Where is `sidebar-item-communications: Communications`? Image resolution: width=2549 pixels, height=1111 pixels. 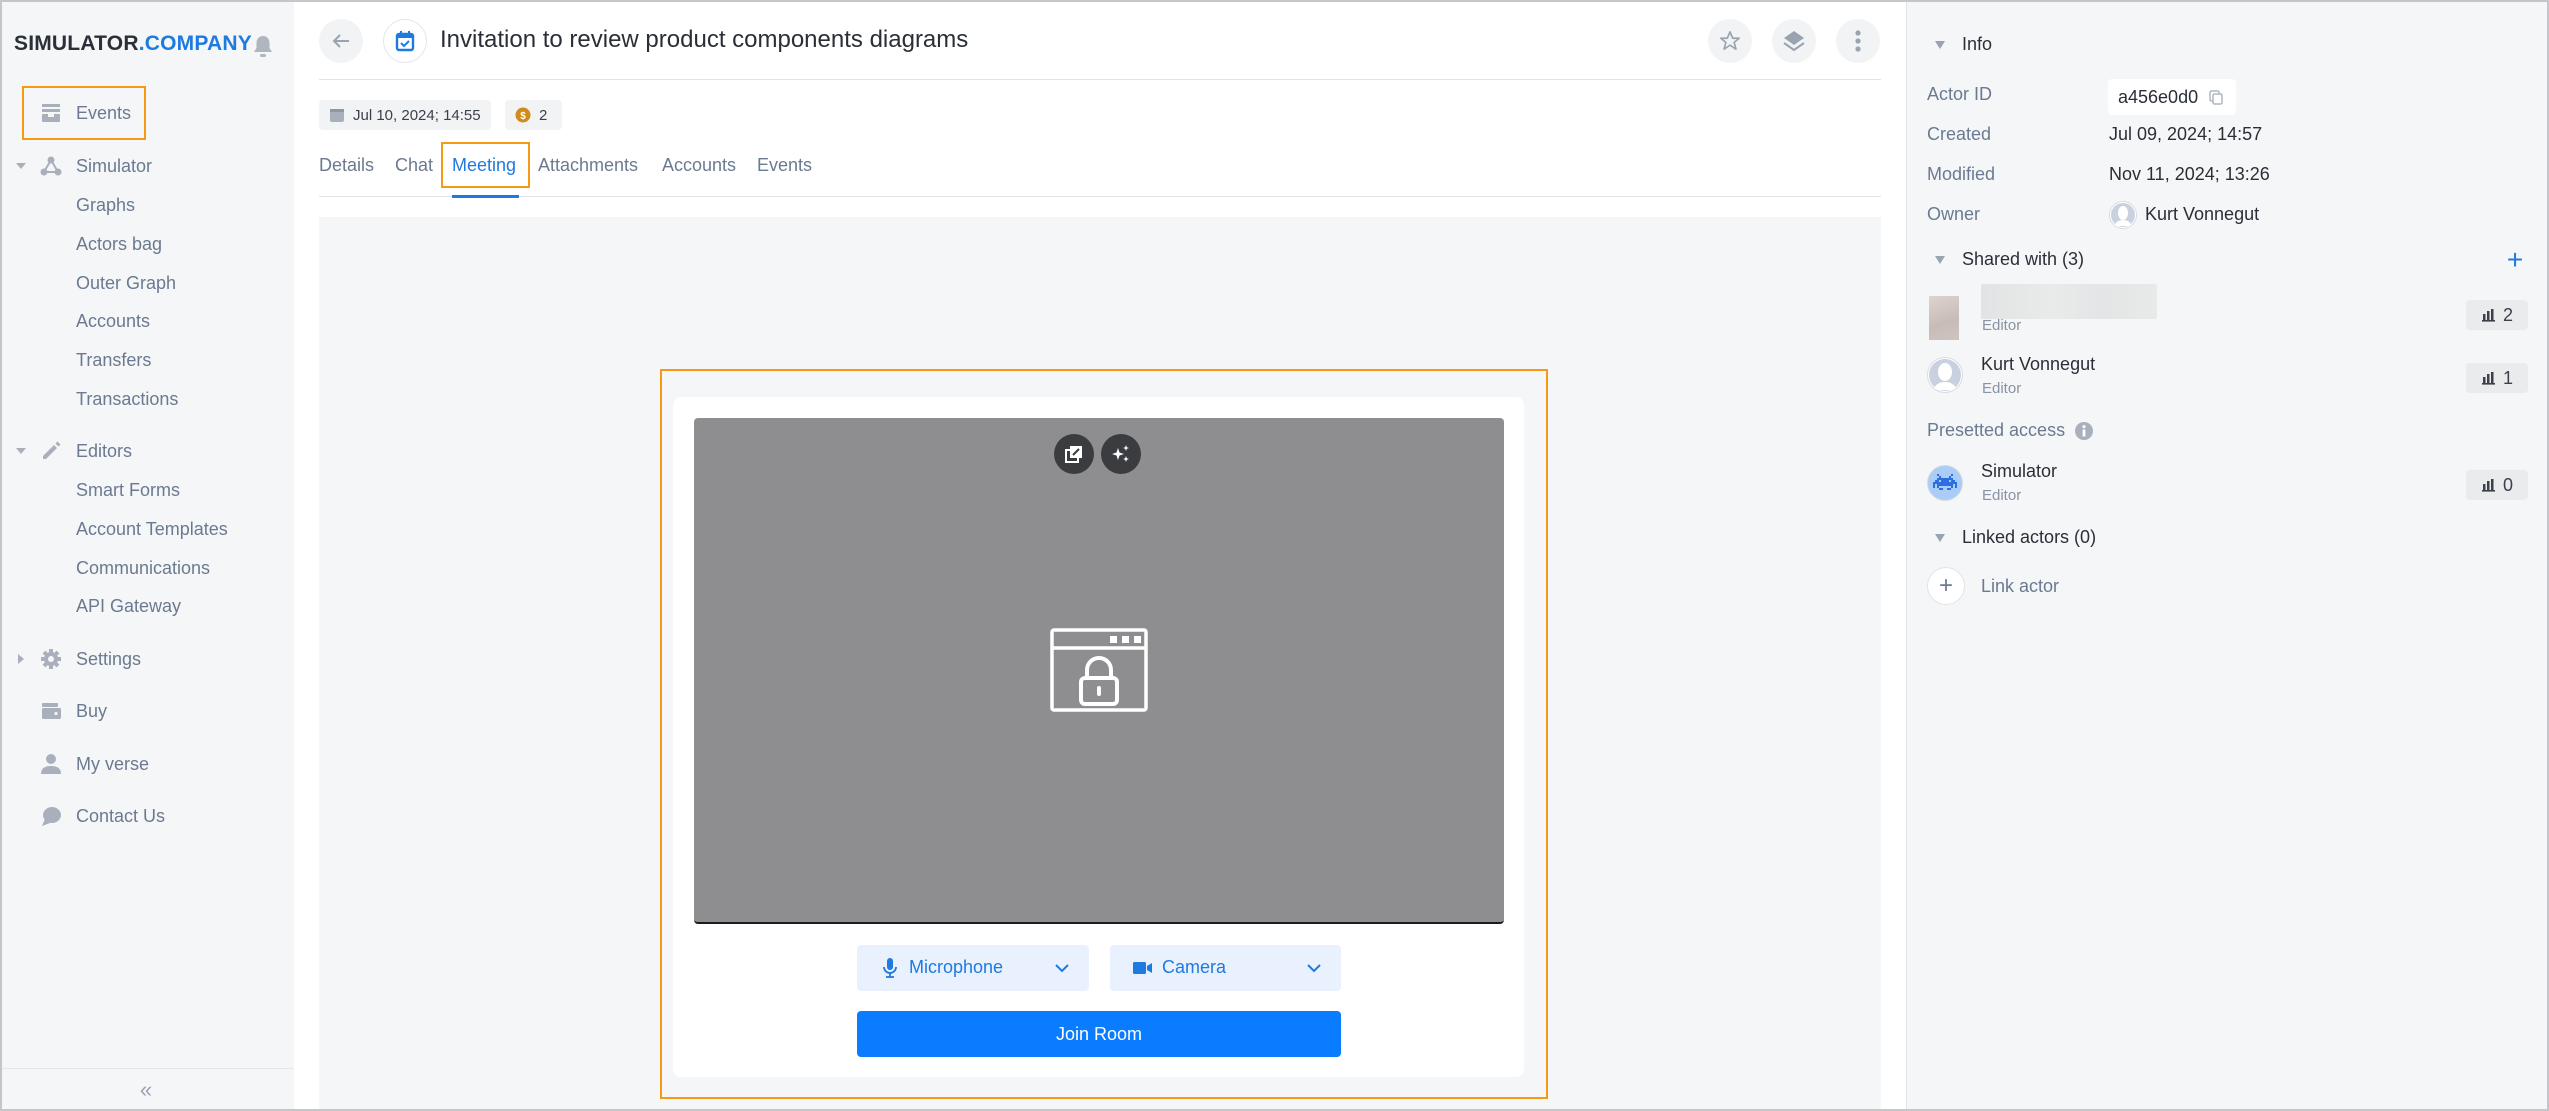
sidebar-item-communications: Communications is located at coordinates (147, 568).